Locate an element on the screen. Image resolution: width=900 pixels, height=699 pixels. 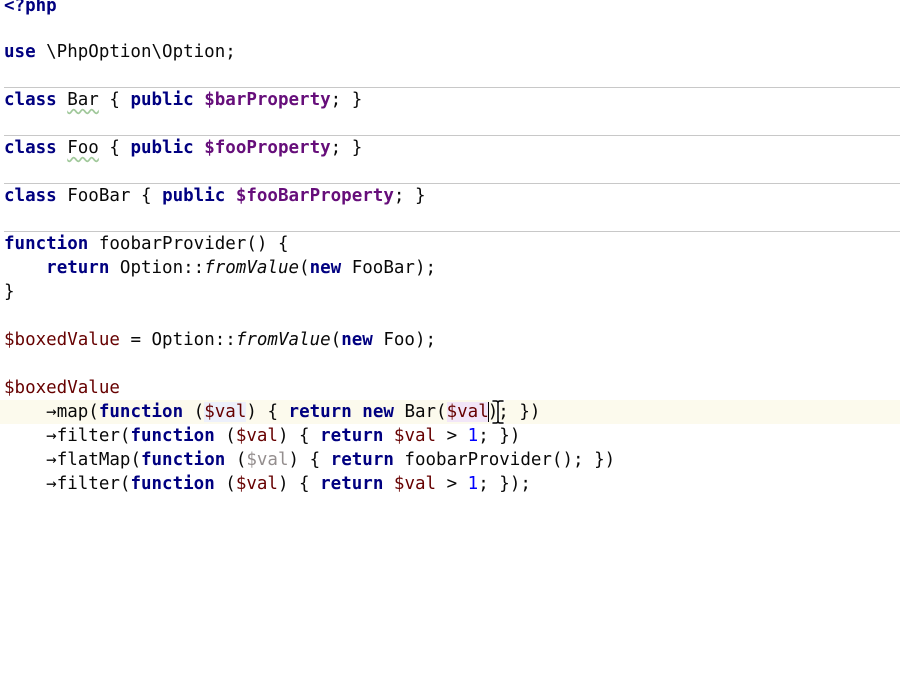
close-brace: } is located at coordinates (9, 292).